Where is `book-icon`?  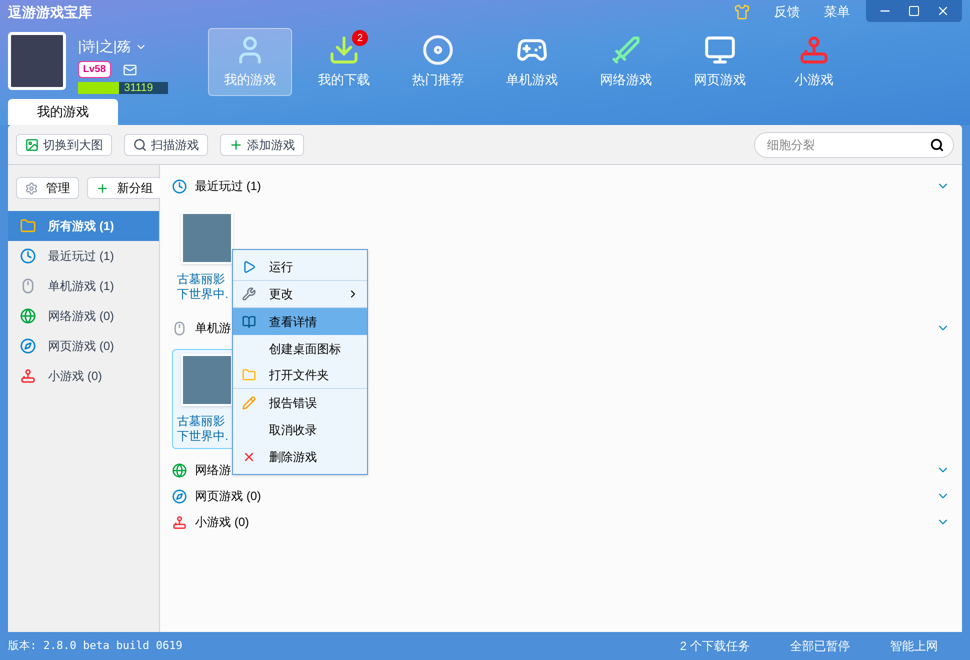 book-icon is located at coordinates (249, 321).